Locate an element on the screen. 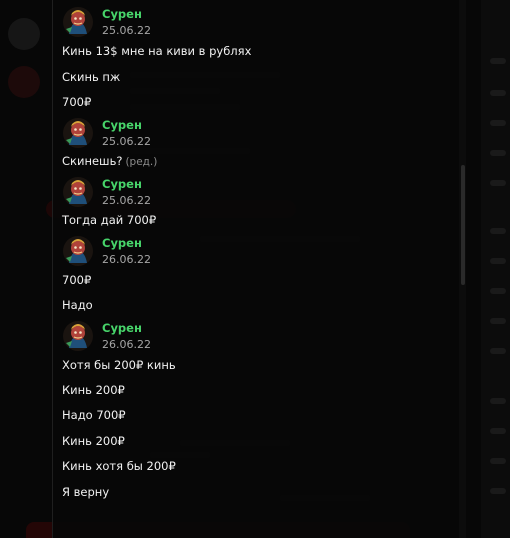 The image size is (510, 538). message-text: Тогда дай 700₽ is located at coordinates (109, 220).